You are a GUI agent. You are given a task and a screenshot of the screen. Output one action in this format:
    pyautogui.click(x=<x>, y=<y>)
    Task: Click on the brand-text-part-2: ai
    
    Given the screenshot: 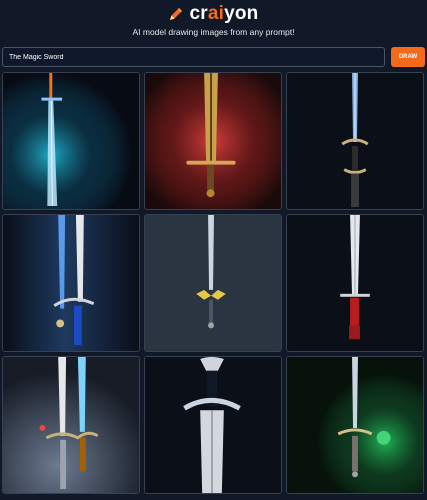 What is the action you would take?
    pyautogui.click(x=216, y=13)
    